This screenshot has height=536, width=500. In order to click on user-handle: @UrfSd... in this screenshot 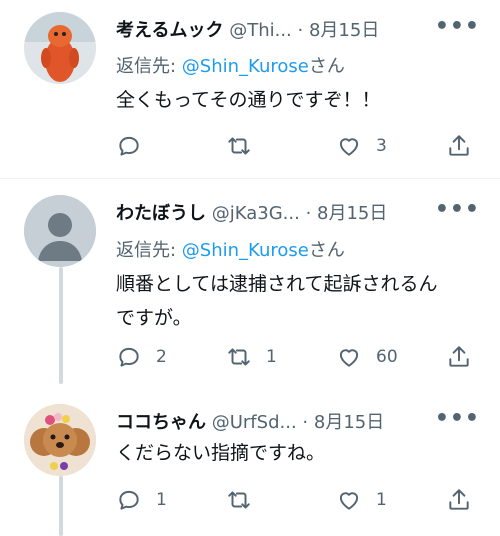, I will do `click(254, 422)`.